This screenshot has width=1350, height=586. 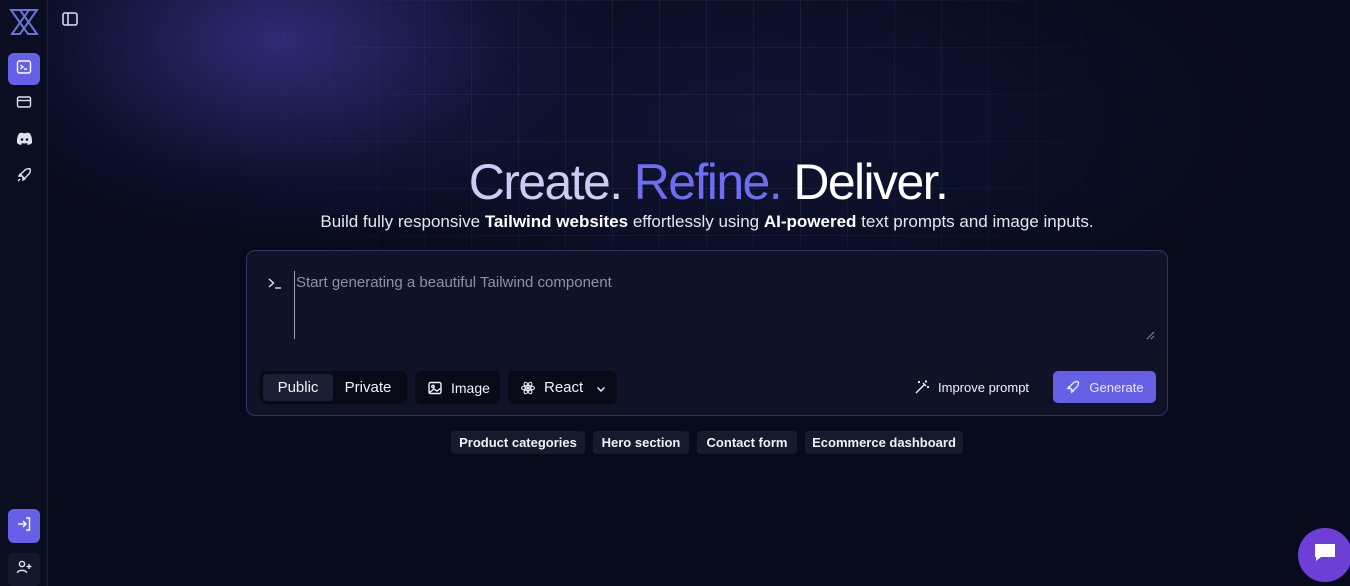 I want to click on resize-handle-icon, so click(x=1150, y=333).